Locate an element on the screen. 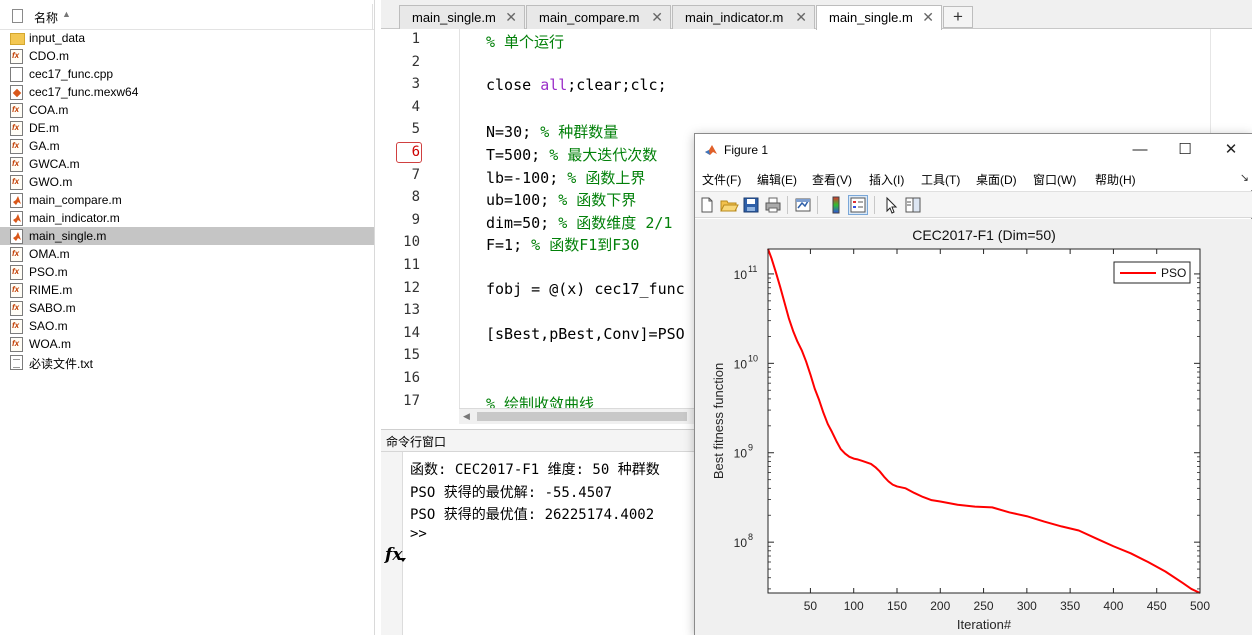  file-list-item: WOA.m is located at coordinates (187, 344).